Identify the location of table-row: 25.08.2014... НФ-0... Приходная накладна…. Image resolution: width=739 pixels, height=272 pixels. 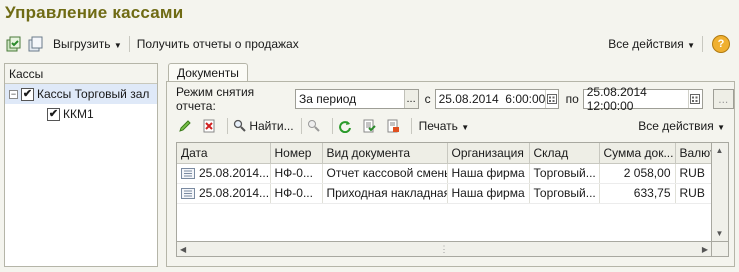
(444, 193).